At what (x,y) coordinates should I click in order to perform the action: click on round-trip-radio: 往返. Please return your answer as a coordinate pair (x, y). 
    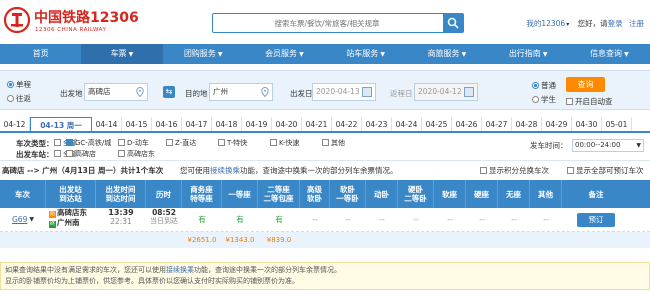
    Looking at the image, I should click on (19, 98).